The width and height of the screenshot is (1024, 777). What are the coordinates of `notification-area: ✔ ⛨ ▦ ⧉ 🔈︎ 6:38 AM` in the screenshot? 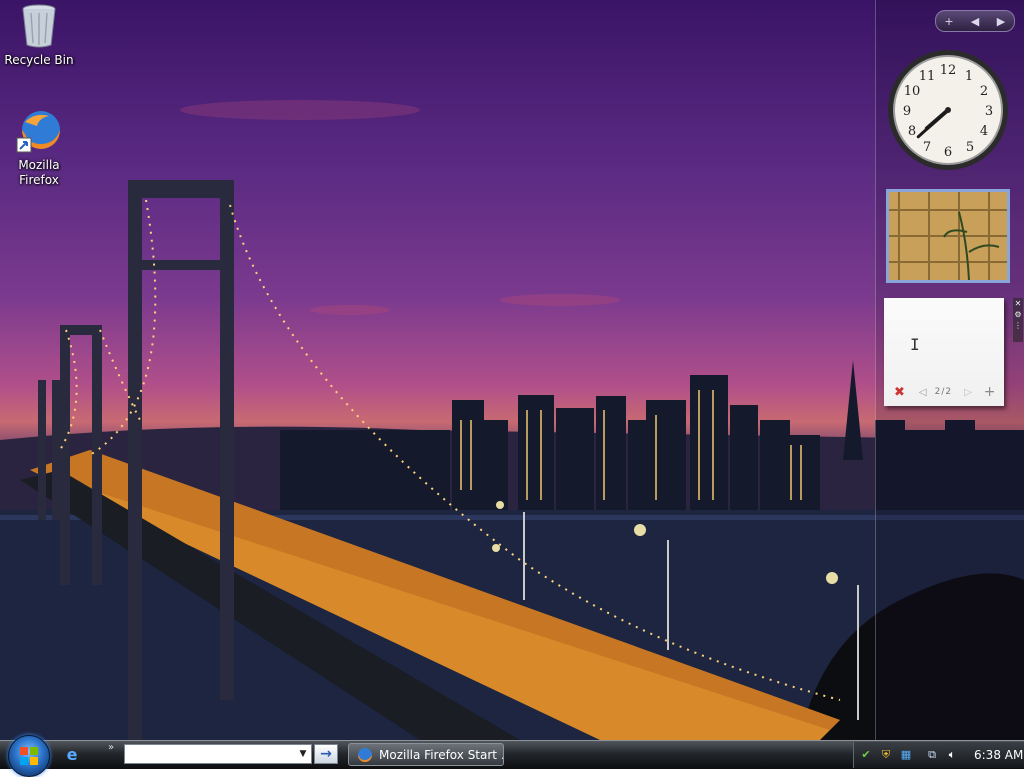 It's located at (938, 755).